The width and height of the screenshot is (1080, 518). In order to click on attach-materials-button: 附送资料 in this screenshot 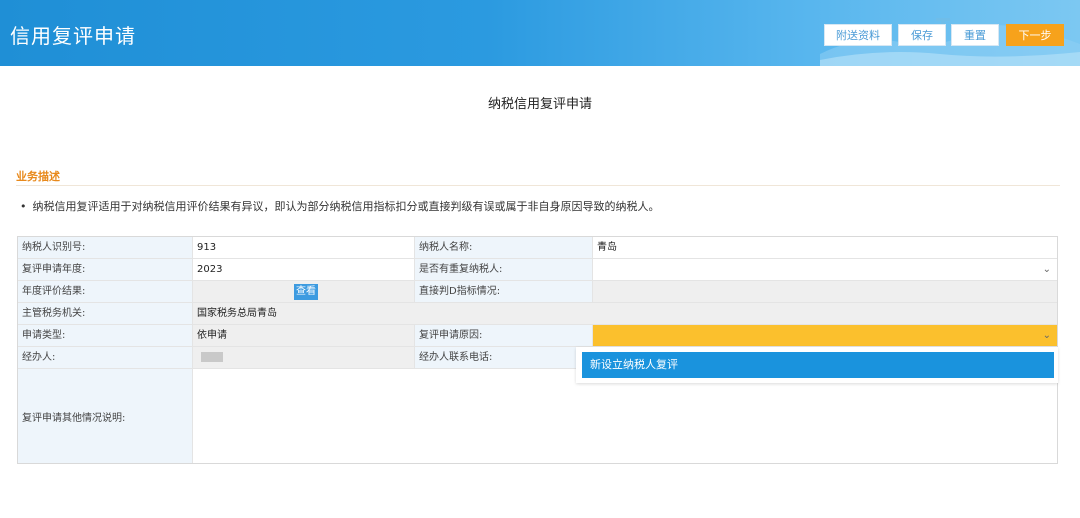, I will do `click(858, 35)`.